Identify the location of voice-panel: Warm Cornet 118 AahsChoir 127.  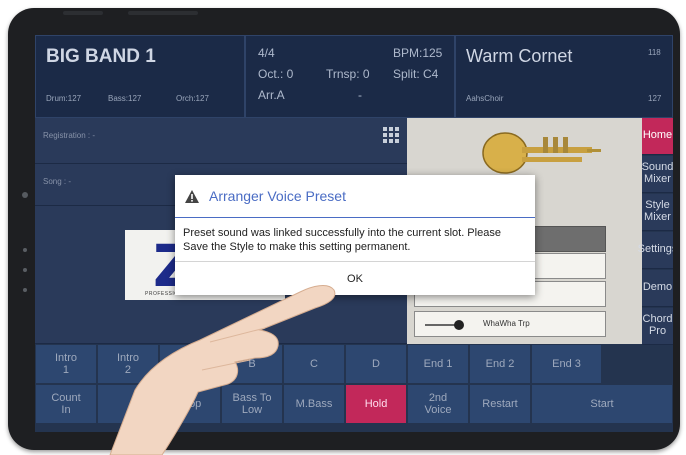
(564, 76).